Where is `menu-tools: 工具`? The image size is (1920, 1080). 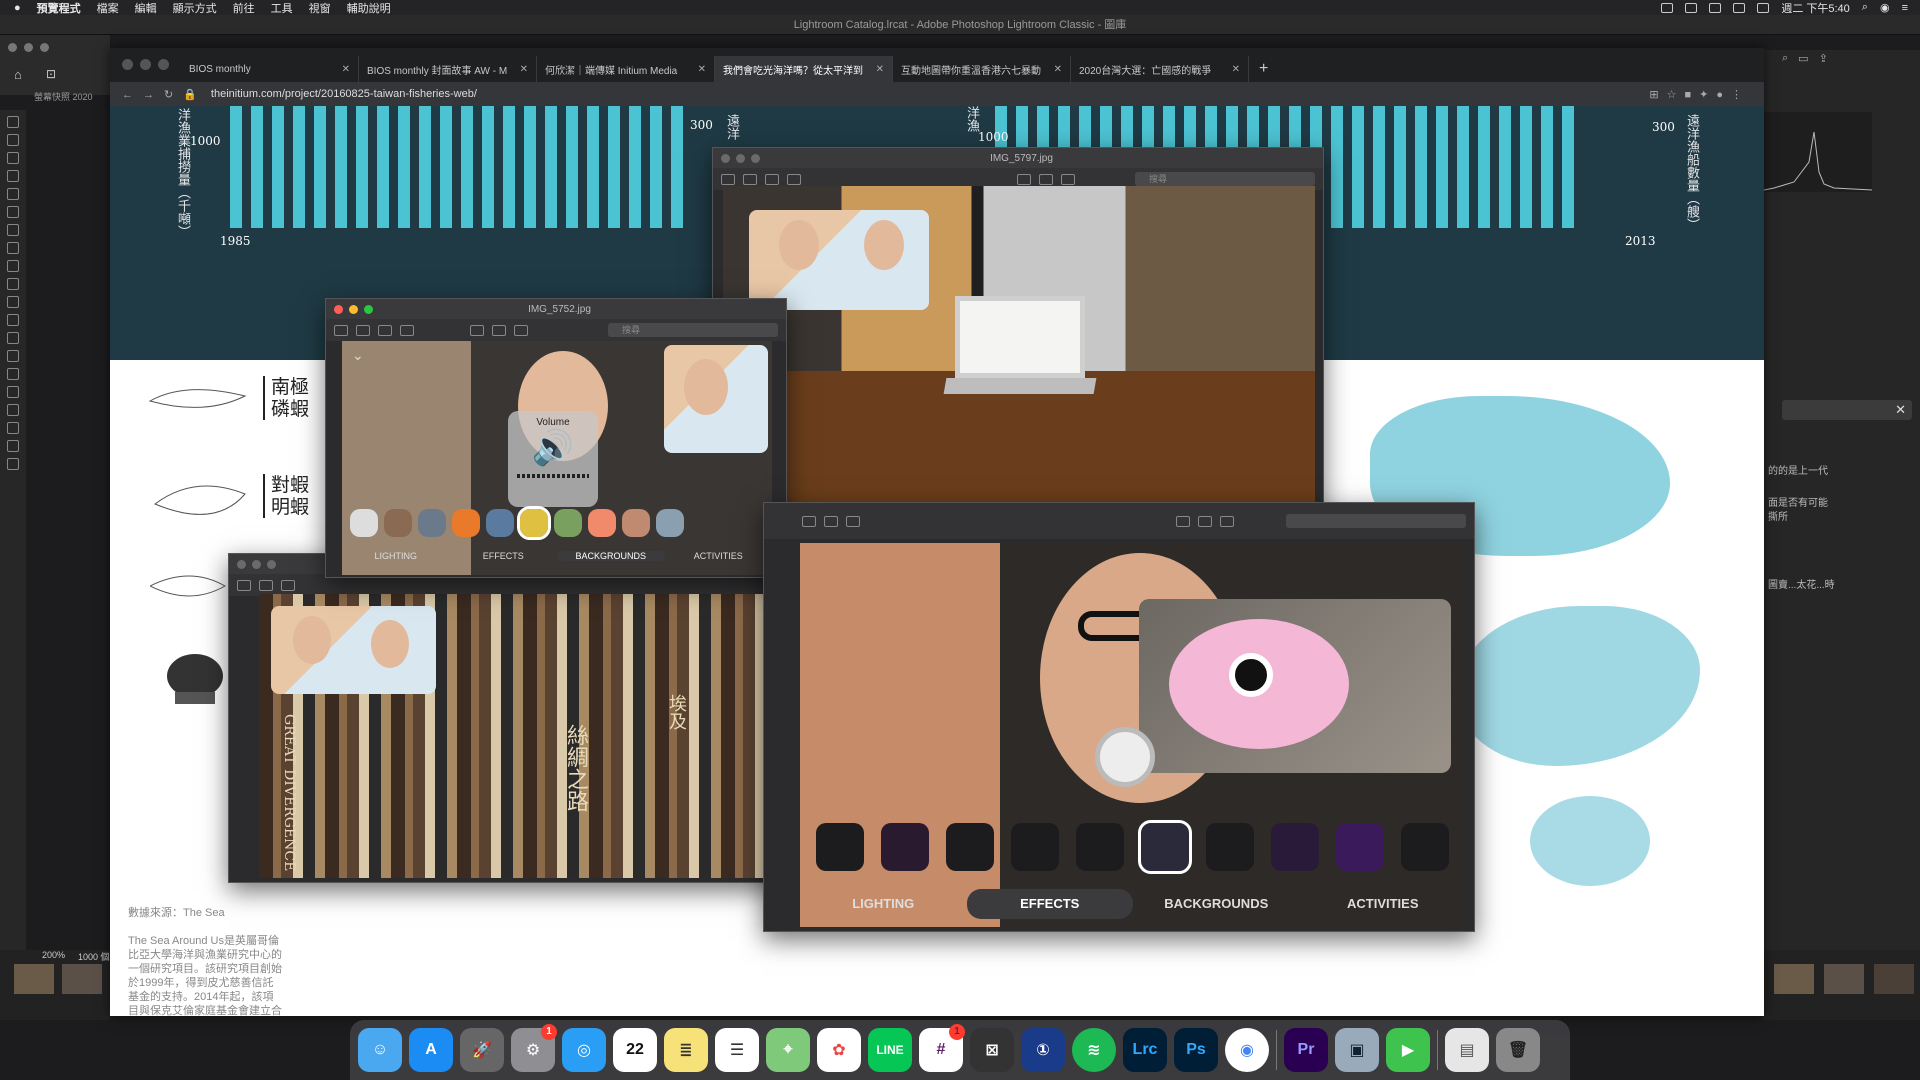
menu-tools: 工具 is located at coordinates (282, 8).